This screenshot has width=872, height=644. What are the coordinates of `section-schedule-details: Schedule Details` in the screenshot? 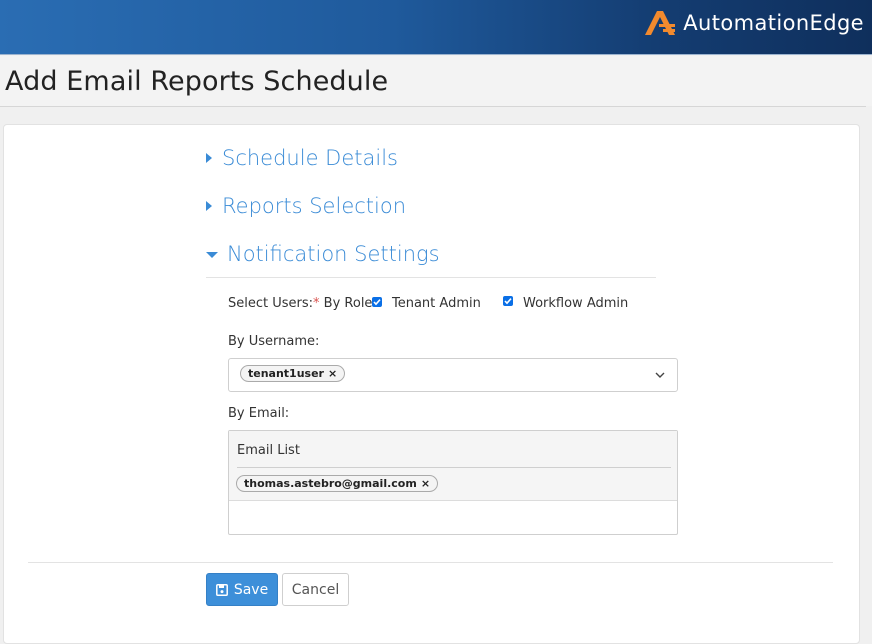 It's located at (302, 158).